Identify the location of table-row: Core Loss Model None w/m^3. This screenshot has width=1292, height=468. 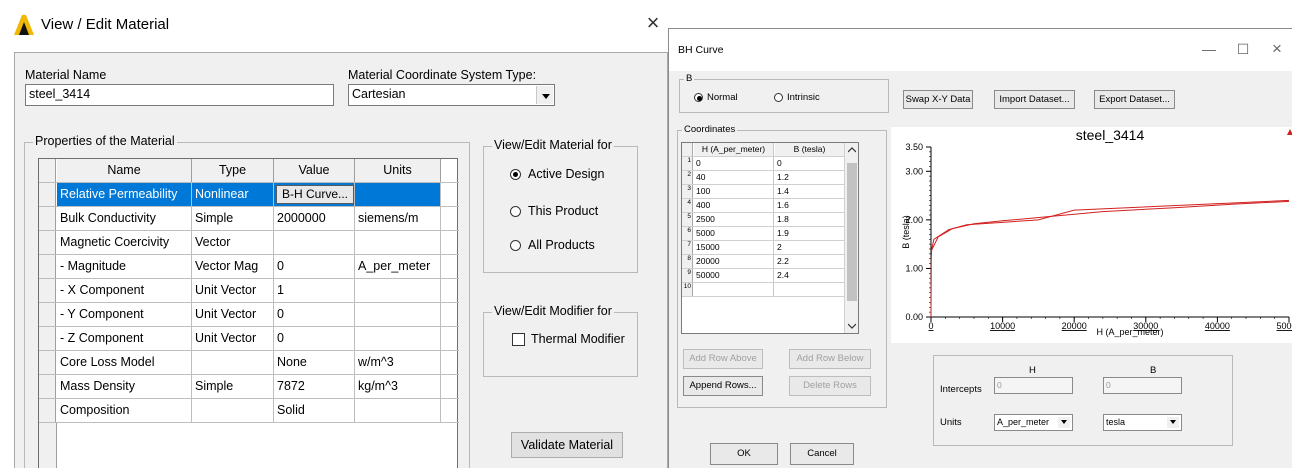
(249, 363).